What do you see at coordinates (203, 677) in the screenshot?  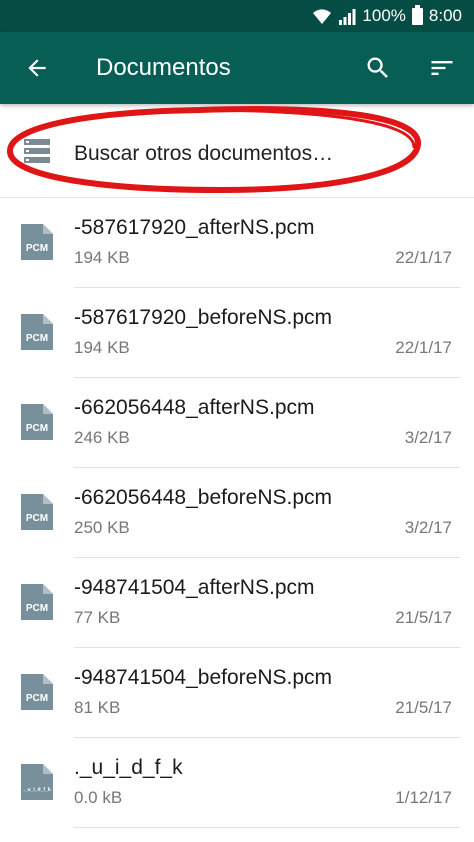 I see `file-name: -948741504_beforeNS.pcm` at bounding box center [203, 677].